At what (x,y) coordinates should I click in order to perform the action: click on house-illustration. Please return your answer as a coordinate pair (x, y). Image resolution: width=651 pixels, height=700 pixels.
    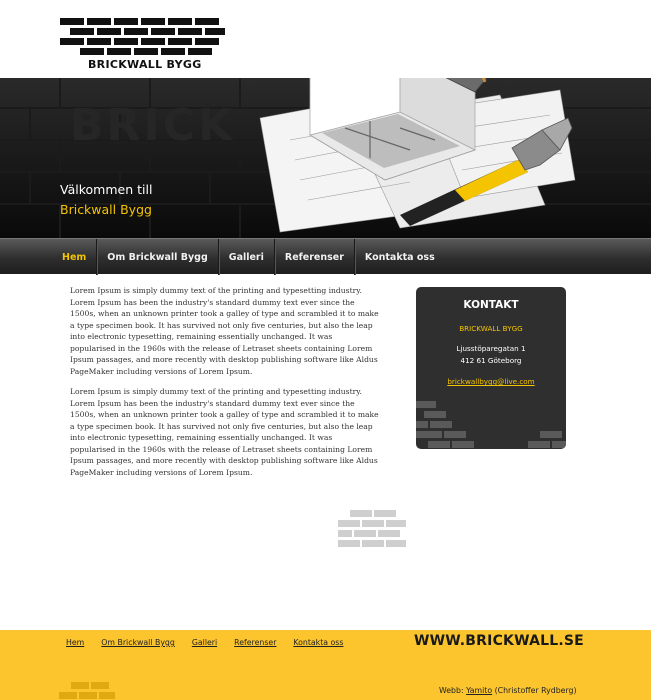
    Looking at the image, I should click on (417, 155).